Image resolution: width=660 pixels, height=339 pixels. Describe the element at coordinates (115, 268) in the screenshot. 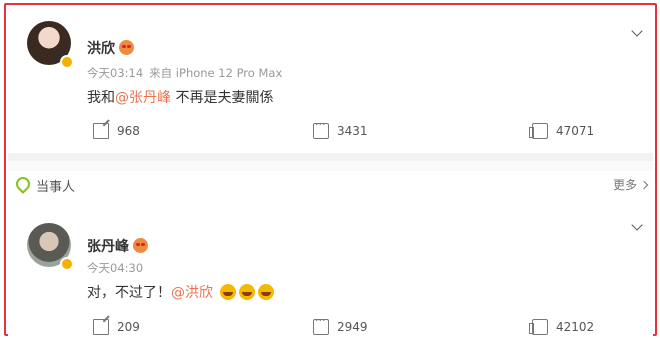

I see `post-time: 今天04:30` at that location.